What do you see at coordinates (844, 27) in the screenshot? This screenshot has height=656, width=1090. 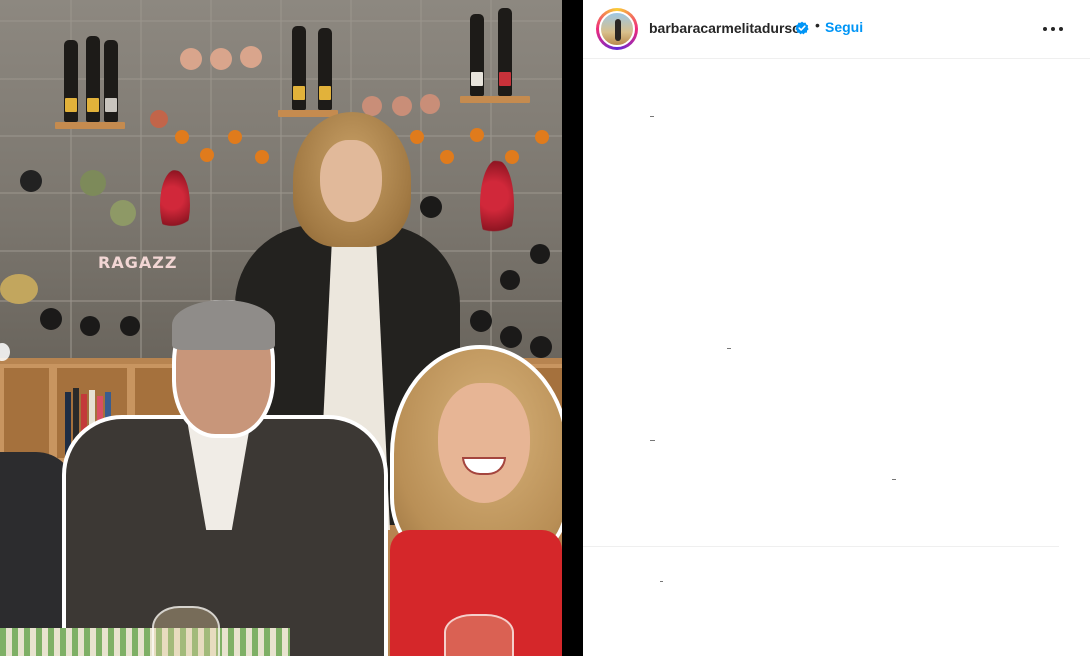 I see `follow-button: Segui` at bounding box center [844, 27].